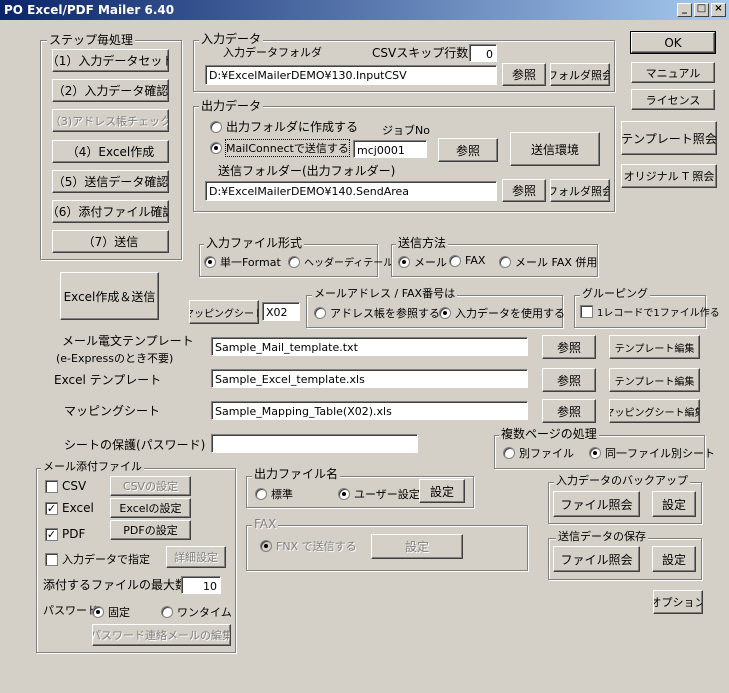  Describe the element at coordinates (406, 130) in the screenshot. I see `job-no-label: ジョブNo` at that location.